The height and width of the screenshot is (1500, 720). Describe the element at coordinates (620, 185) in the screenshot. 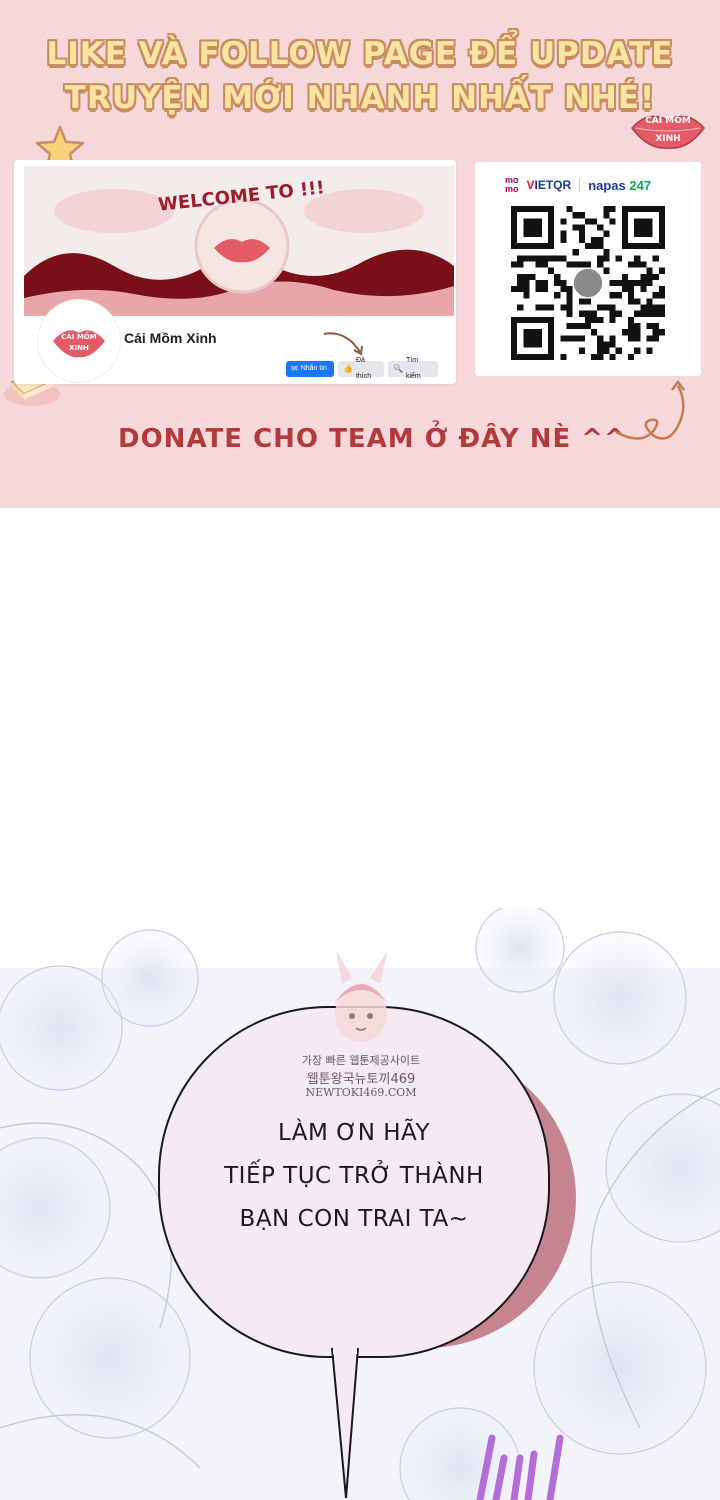

I see `napas-logo: napas 247` at that location.